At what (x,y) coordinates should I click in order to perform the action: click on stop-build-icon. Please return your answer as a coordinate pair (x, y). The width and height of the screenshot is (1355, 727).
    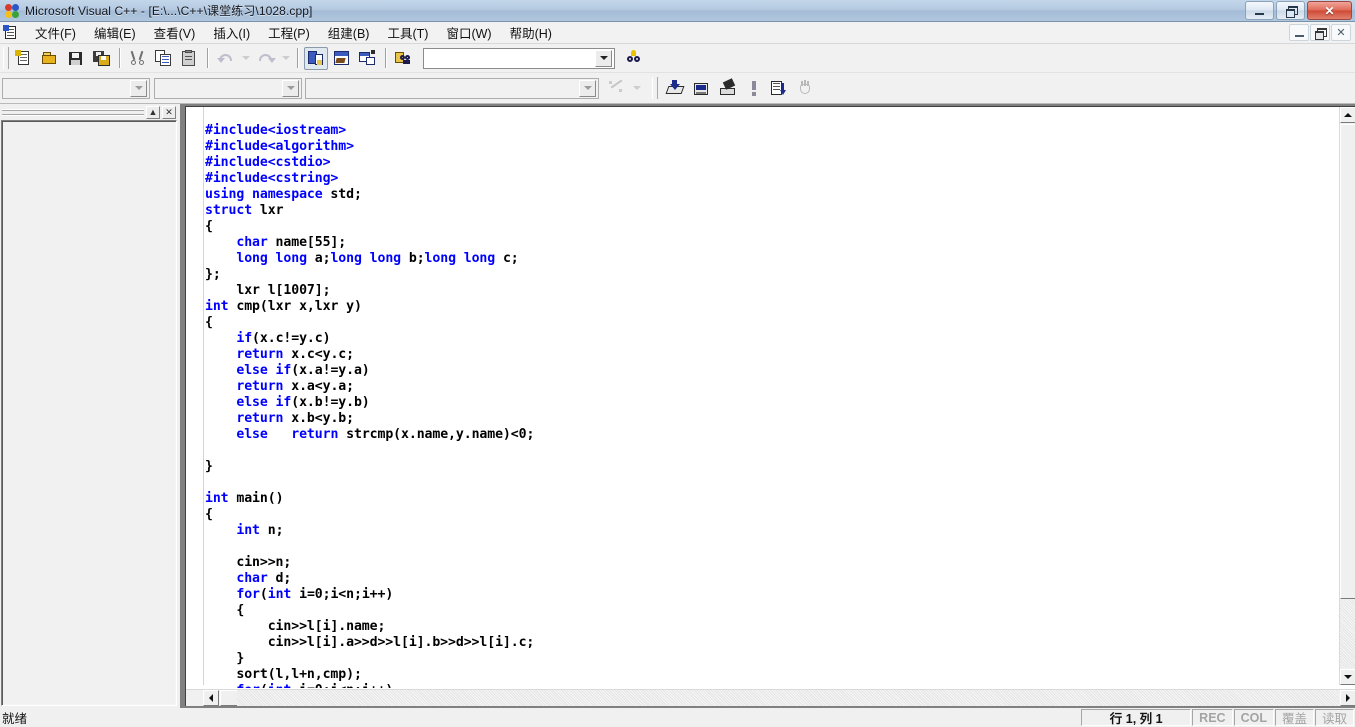
    Looking at the image, I should click on (728, 88).